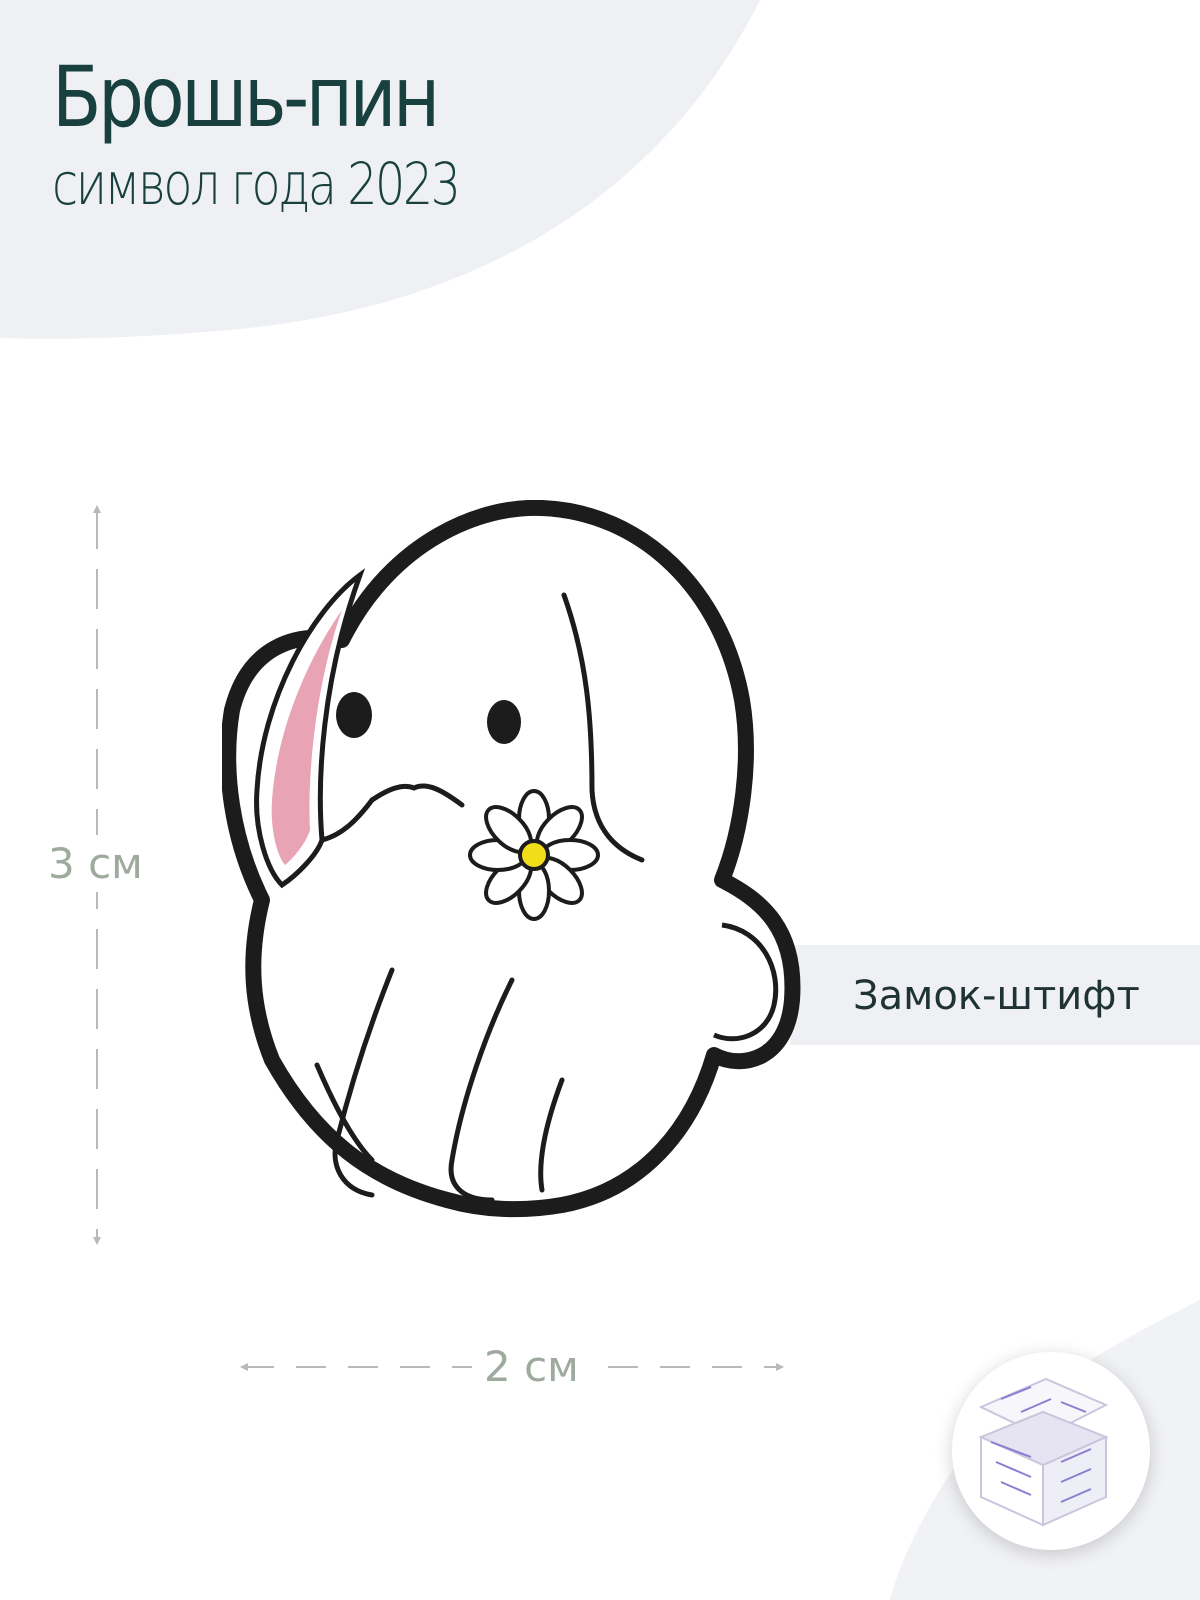 Image resolution: width=1200 pixels, height=1600 pixels. I want to click on right-eye, so click(504, 722).